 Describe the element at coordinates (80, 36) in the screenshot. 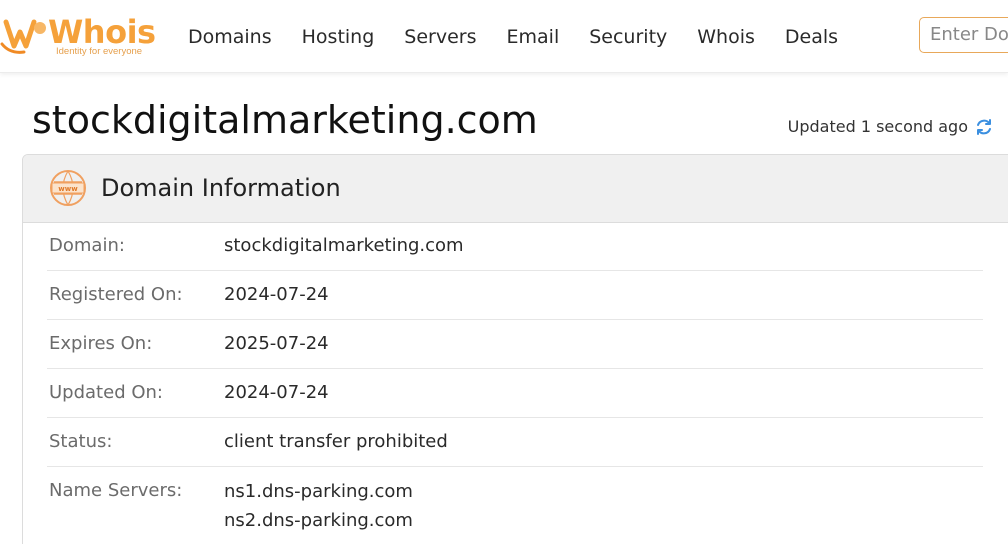

I see `whois-logo: Whois Identity for everyone` at that location.